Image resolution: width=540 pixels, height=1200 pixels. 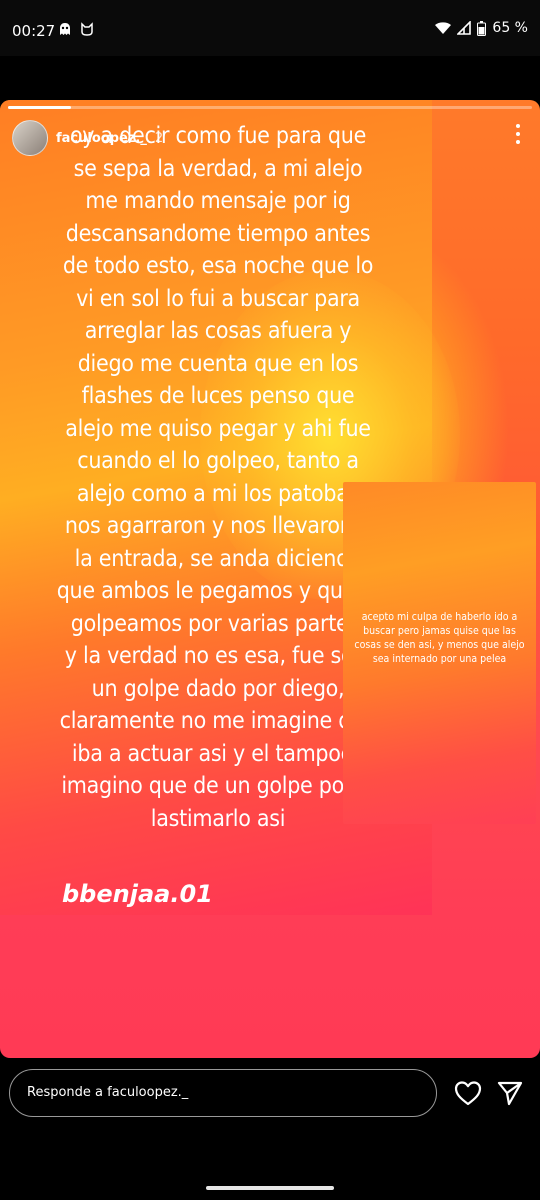 I want to click on reply-input: Responde a faculoopez._, so click(x=223, y=1093).